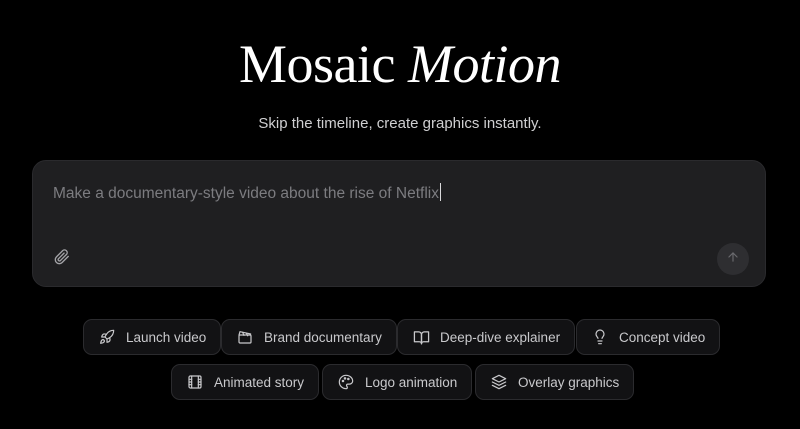 This screenshot has width=800, height=429. I want to click on title-italic: Motion, so click(484, 64).